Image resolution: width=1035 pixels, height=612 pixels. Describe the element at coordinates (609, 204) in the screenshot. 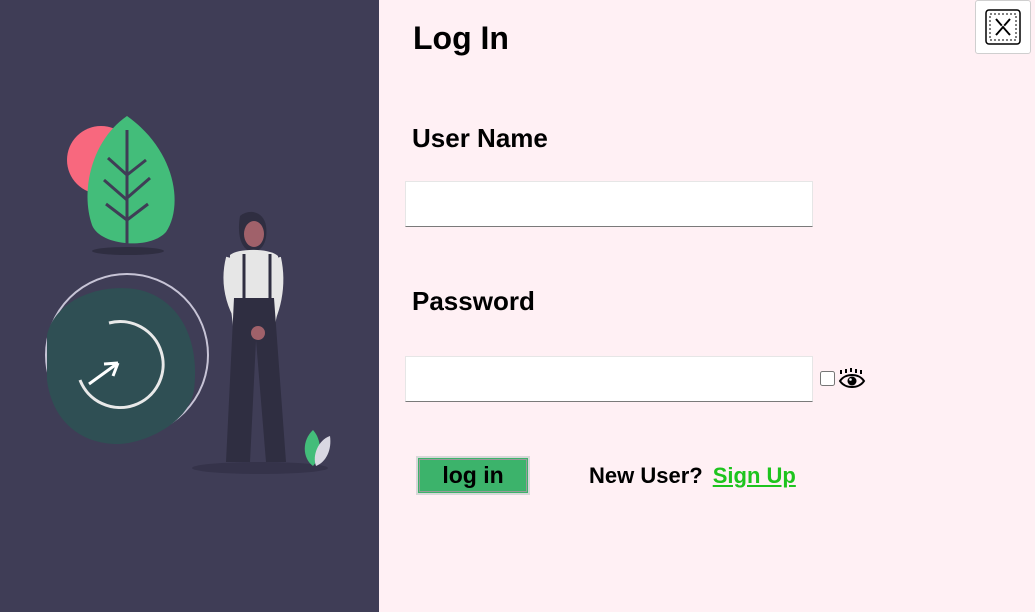

I see `username-input` at that location.